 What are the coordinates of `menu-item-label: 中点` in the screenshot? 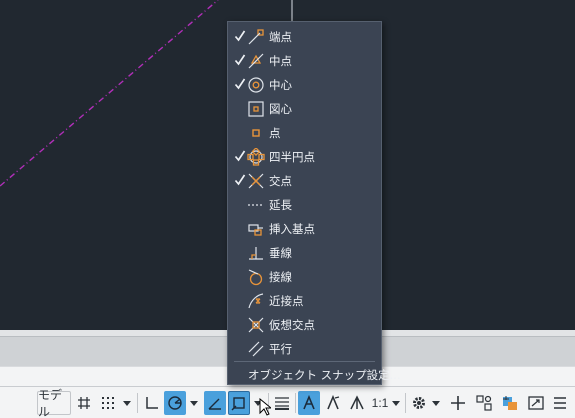 It's located at (280, 61).